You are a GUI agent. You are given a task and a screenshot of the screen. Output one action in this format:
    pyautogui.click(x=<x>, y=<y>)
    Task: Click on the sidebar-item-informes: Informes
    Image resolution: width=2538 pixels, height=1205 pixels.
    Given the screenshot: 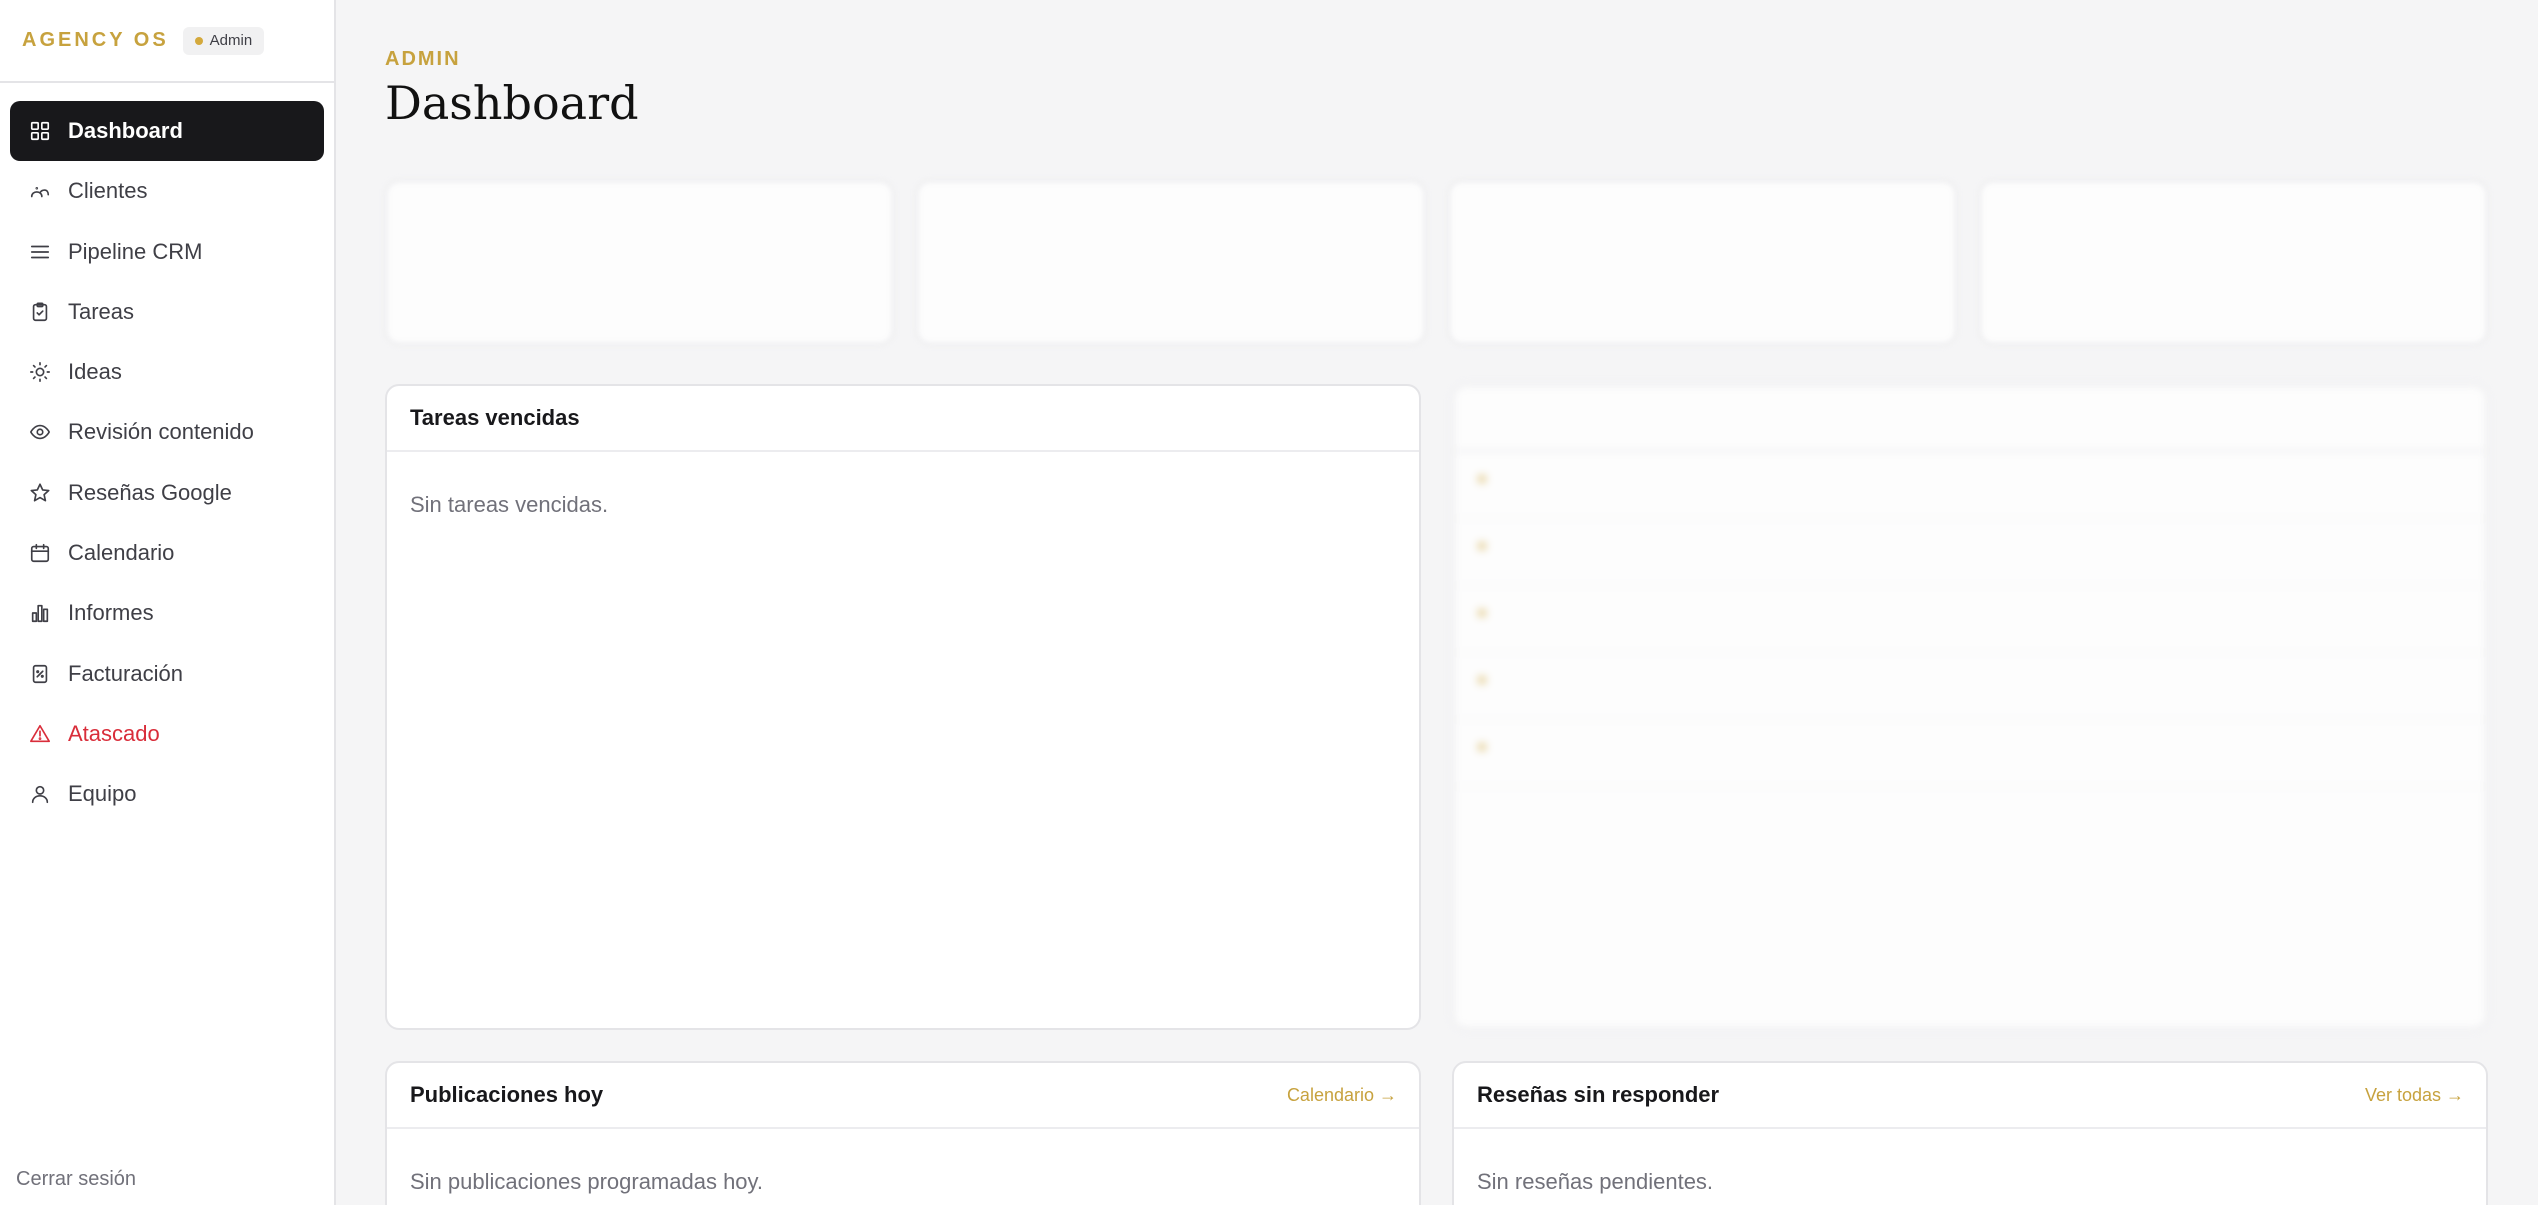 What is the action you would take?
    pyautogui.click(x=167, y=613)
    